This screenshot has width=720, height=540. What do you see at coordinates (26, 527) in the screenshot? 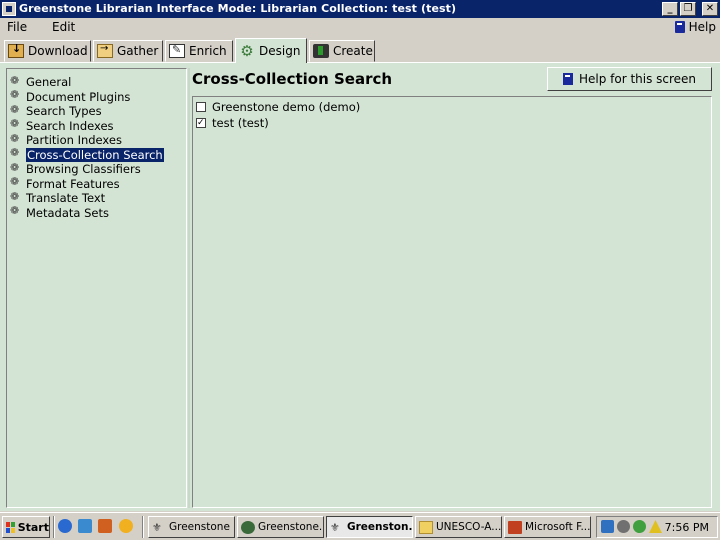
I see `start-button: Start` at bounding box center [26, 527].